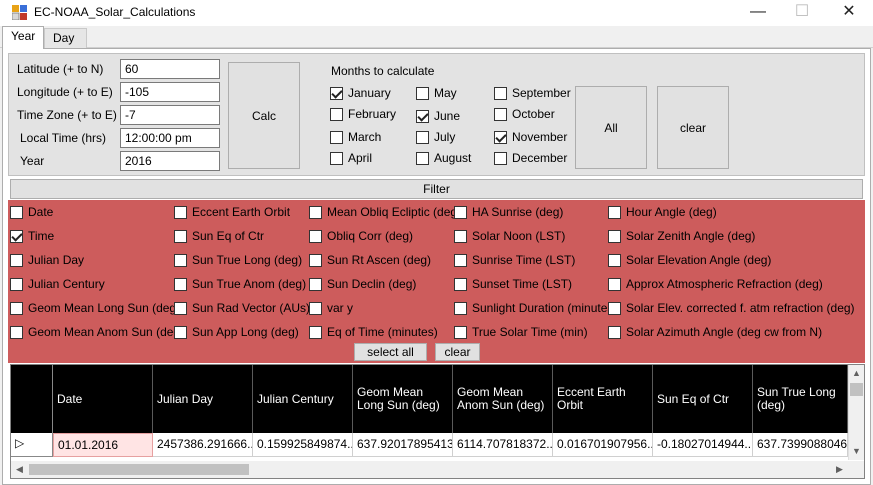 The height and width of the screenshot is (485, 873). Describe the element at coordinates (436, 93) in the screenshot. I see `month-checkbox-may: May` at that location.